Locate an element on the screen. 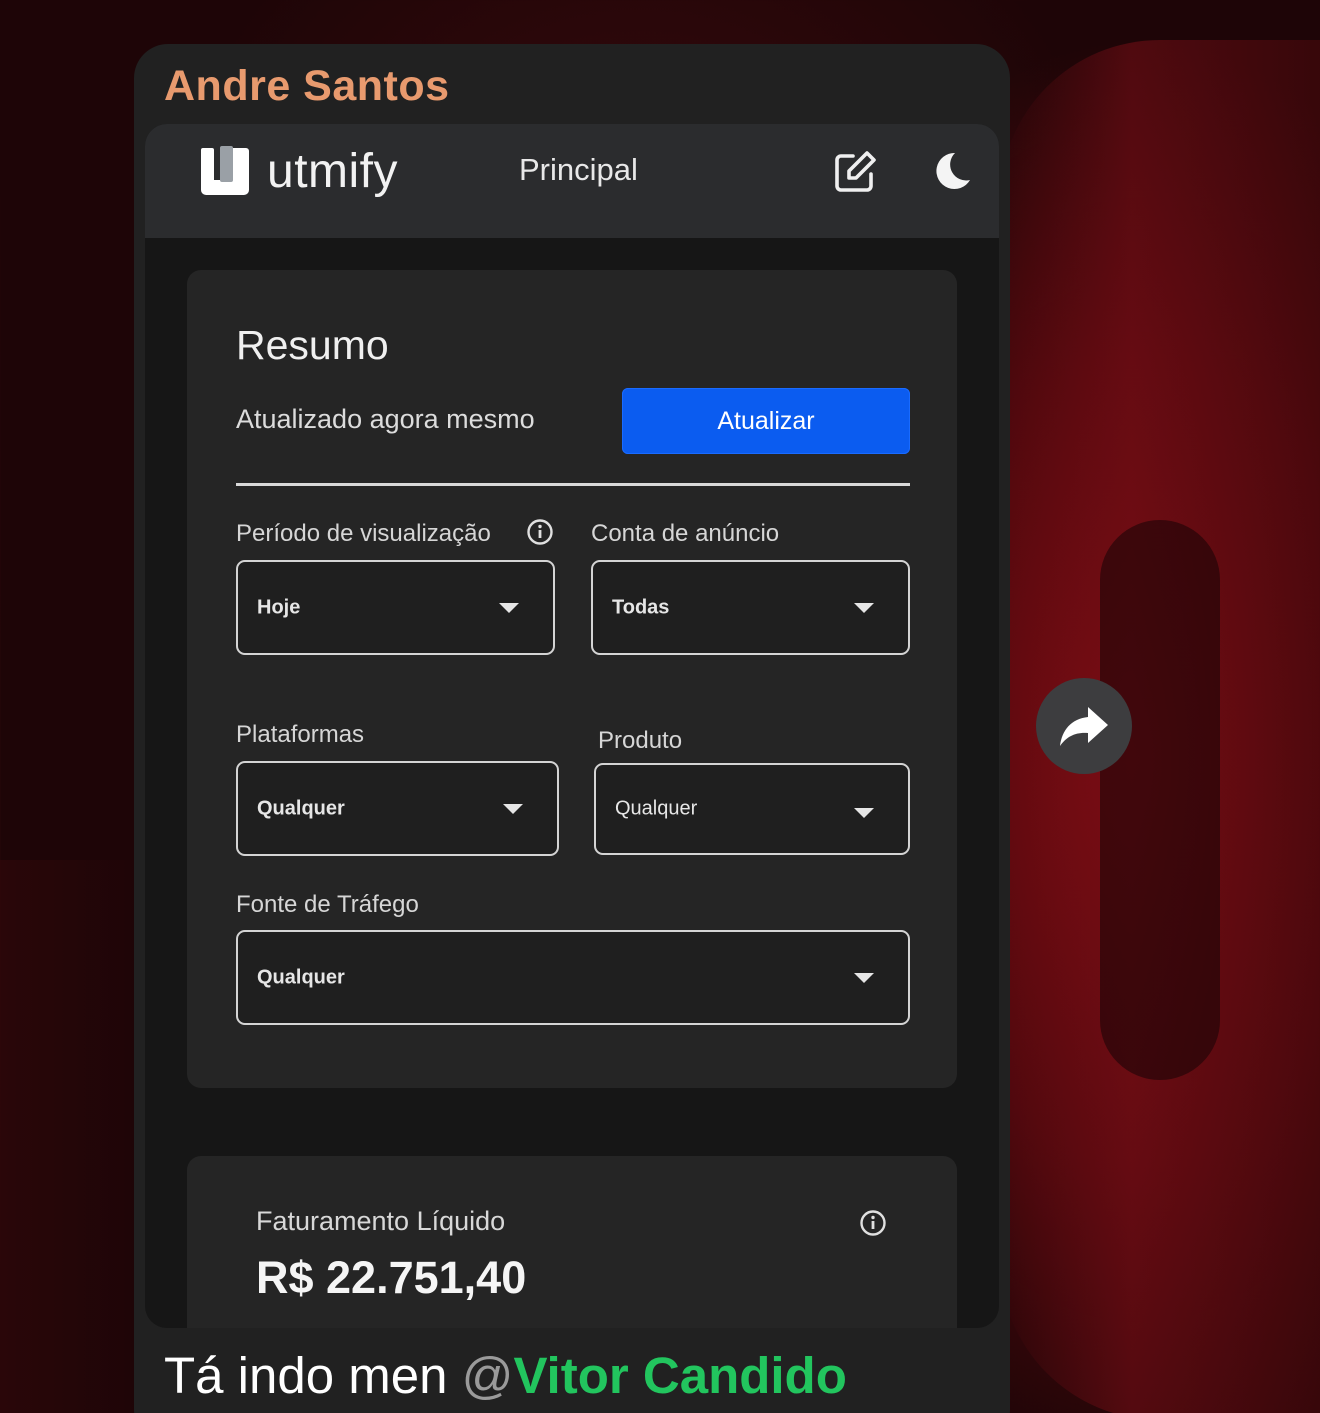  moon-icon is located at coordinates (952, 171).